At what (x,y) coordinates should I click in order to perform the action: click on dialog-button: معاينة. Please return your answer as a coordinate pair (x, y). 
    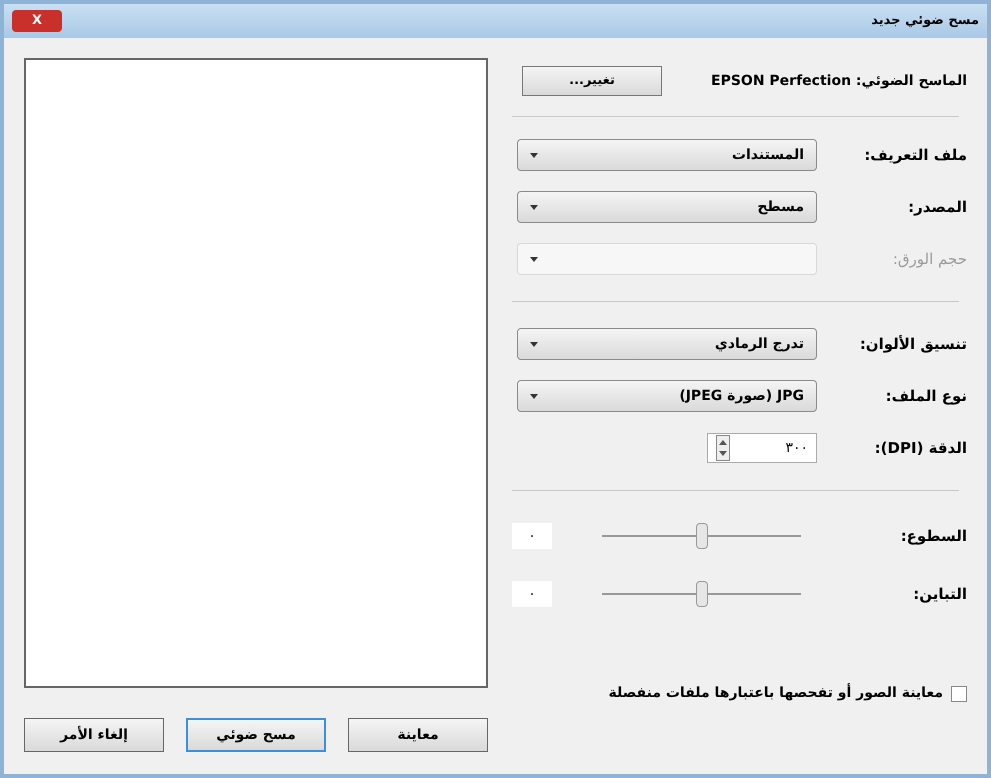
    Looking at the image, I should click on (418, 735).